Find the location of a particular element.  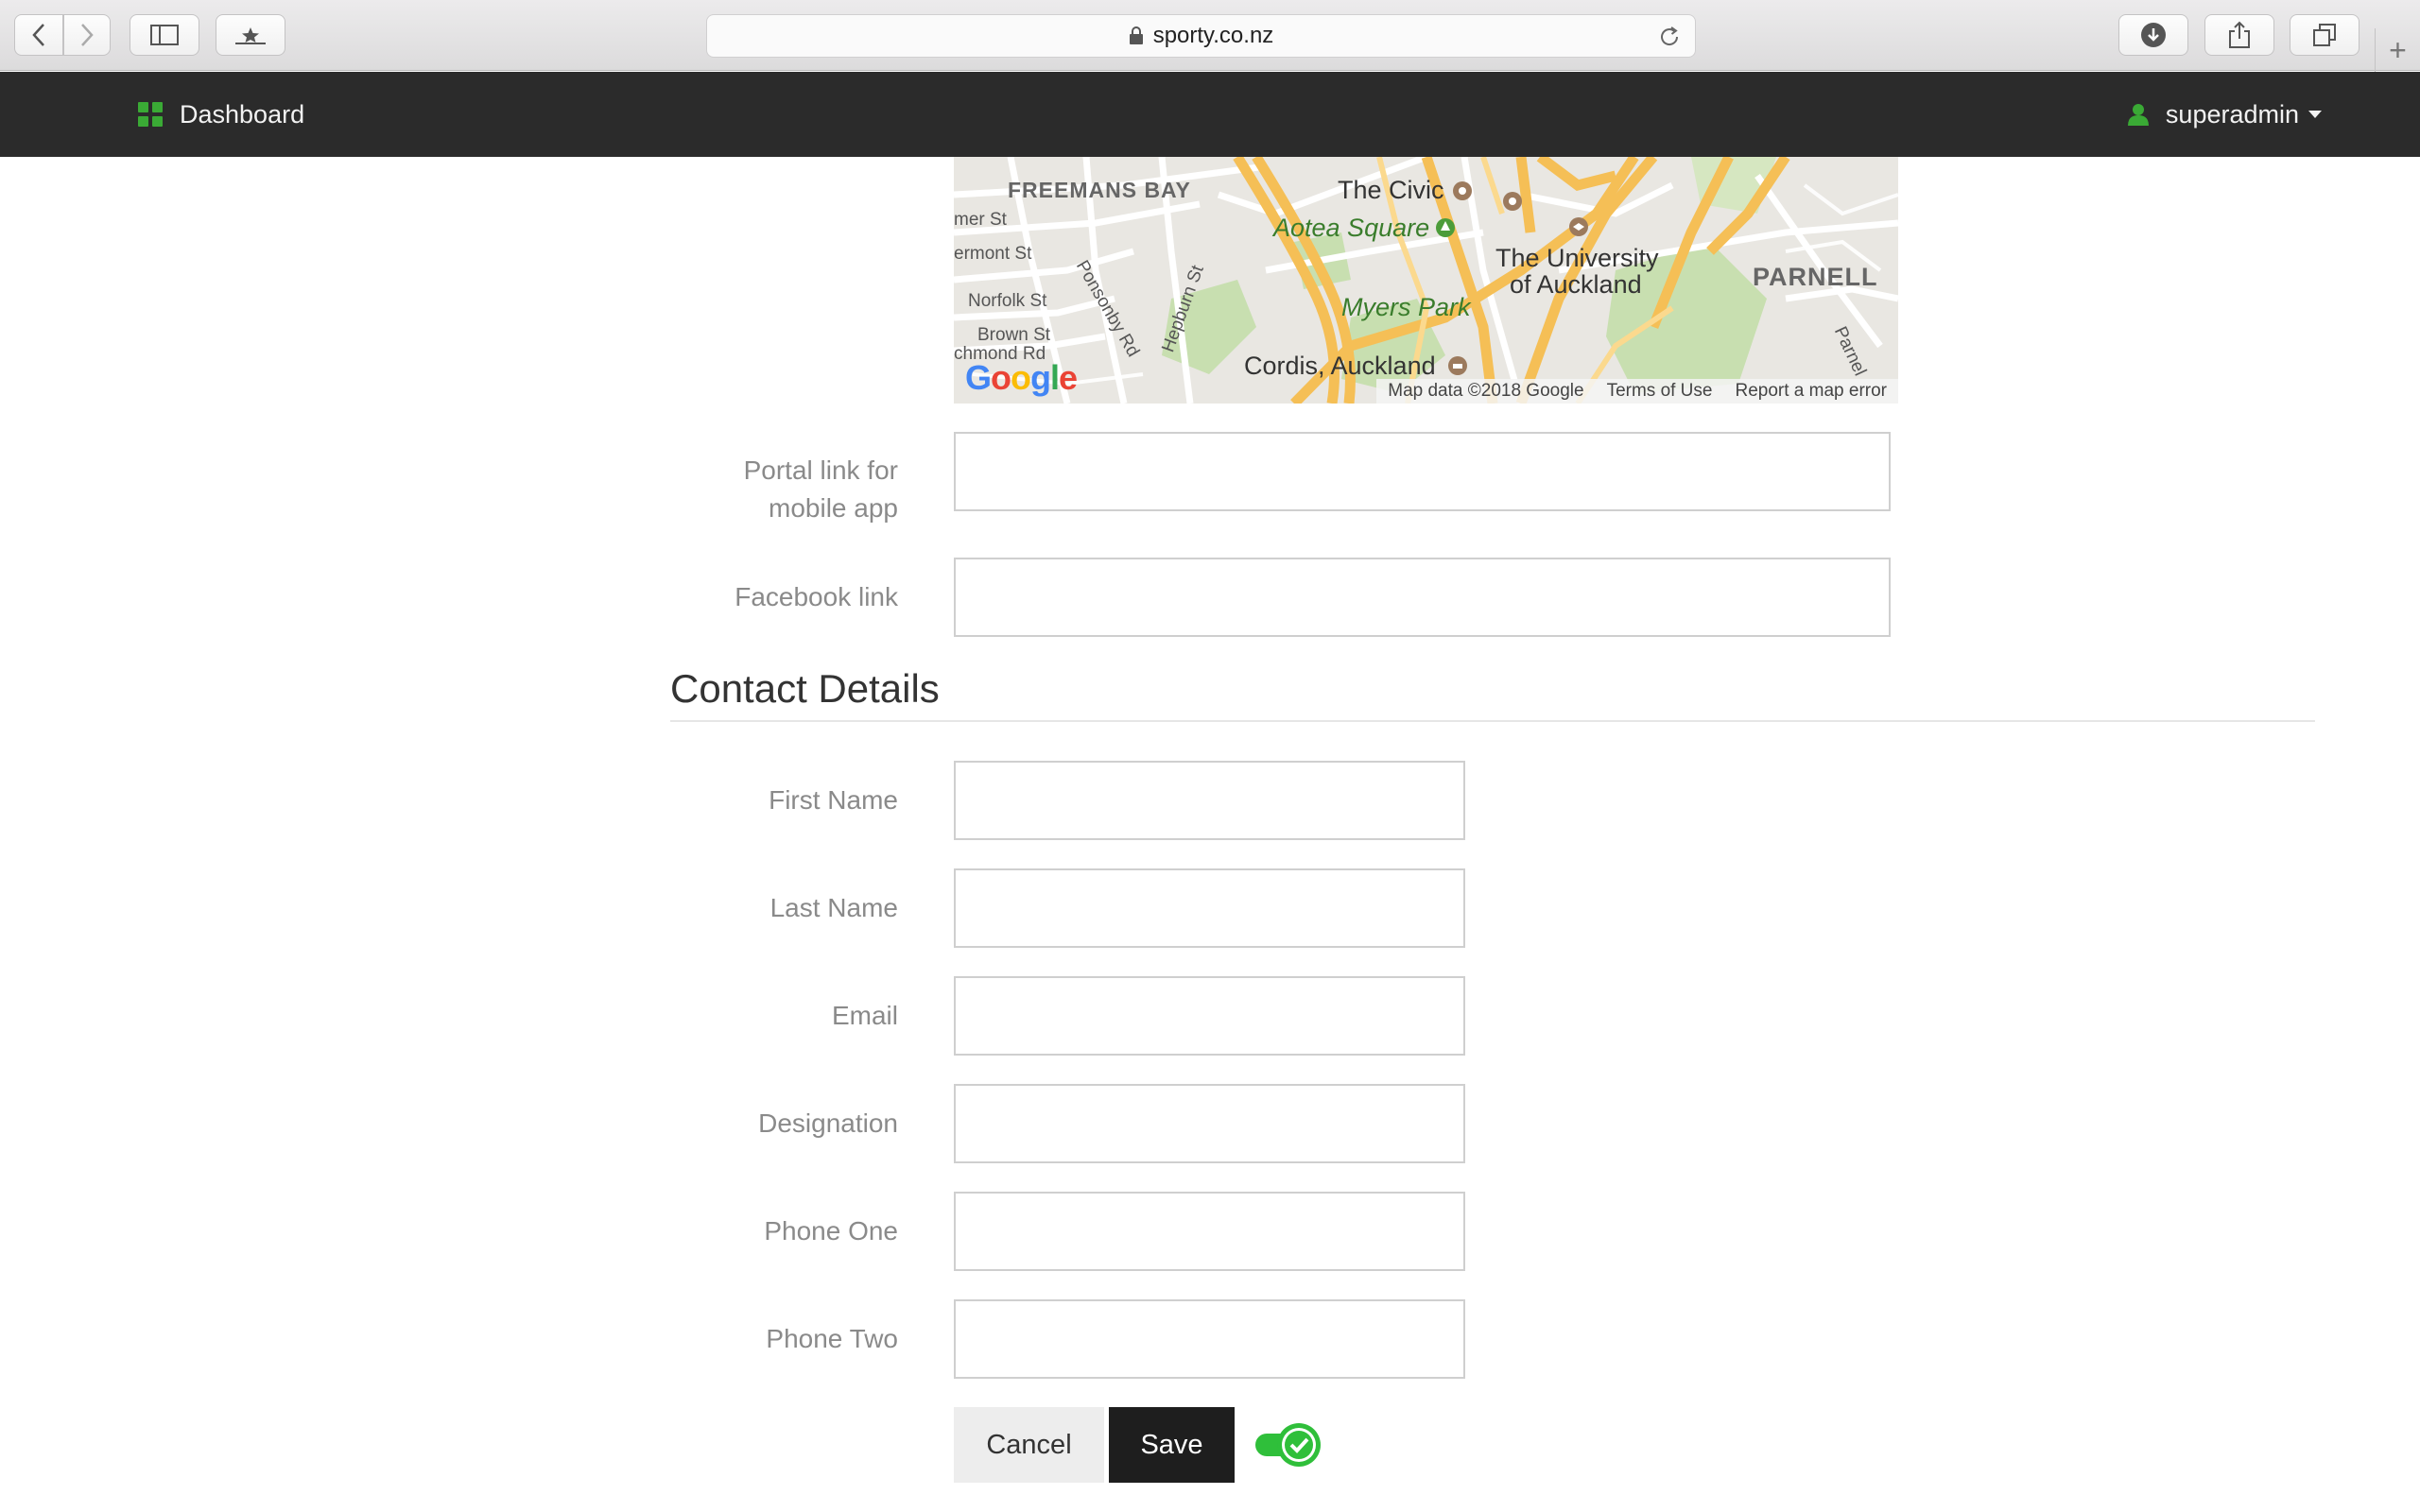

phone-one-label: Phone One is located at coordinates (831, 1231).